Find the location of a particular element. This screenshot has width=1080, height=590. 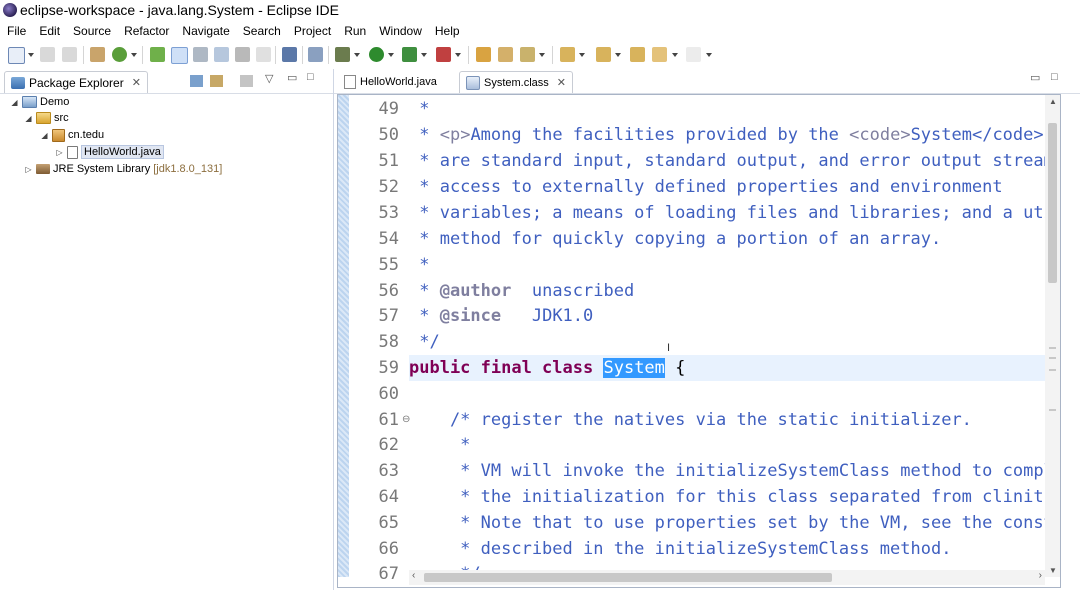

code-token: JDK1.0 is located at coordinates (547, 316).